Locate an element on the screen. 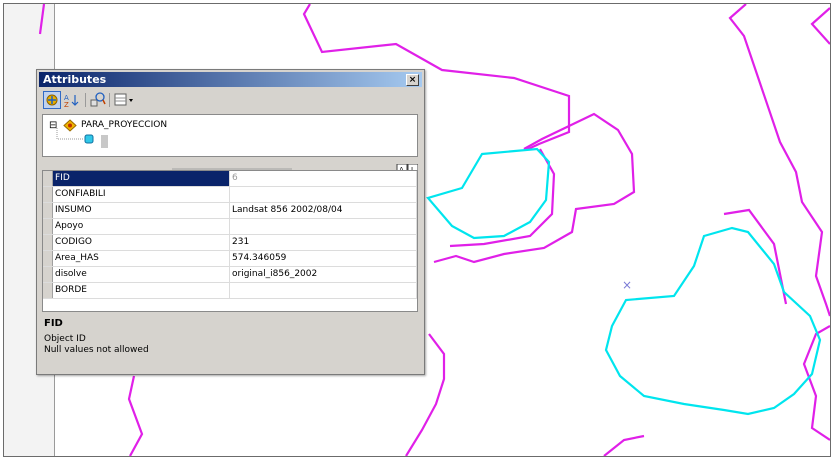  field-name-cell: Area_HAS is located at coordinates (141, 258).